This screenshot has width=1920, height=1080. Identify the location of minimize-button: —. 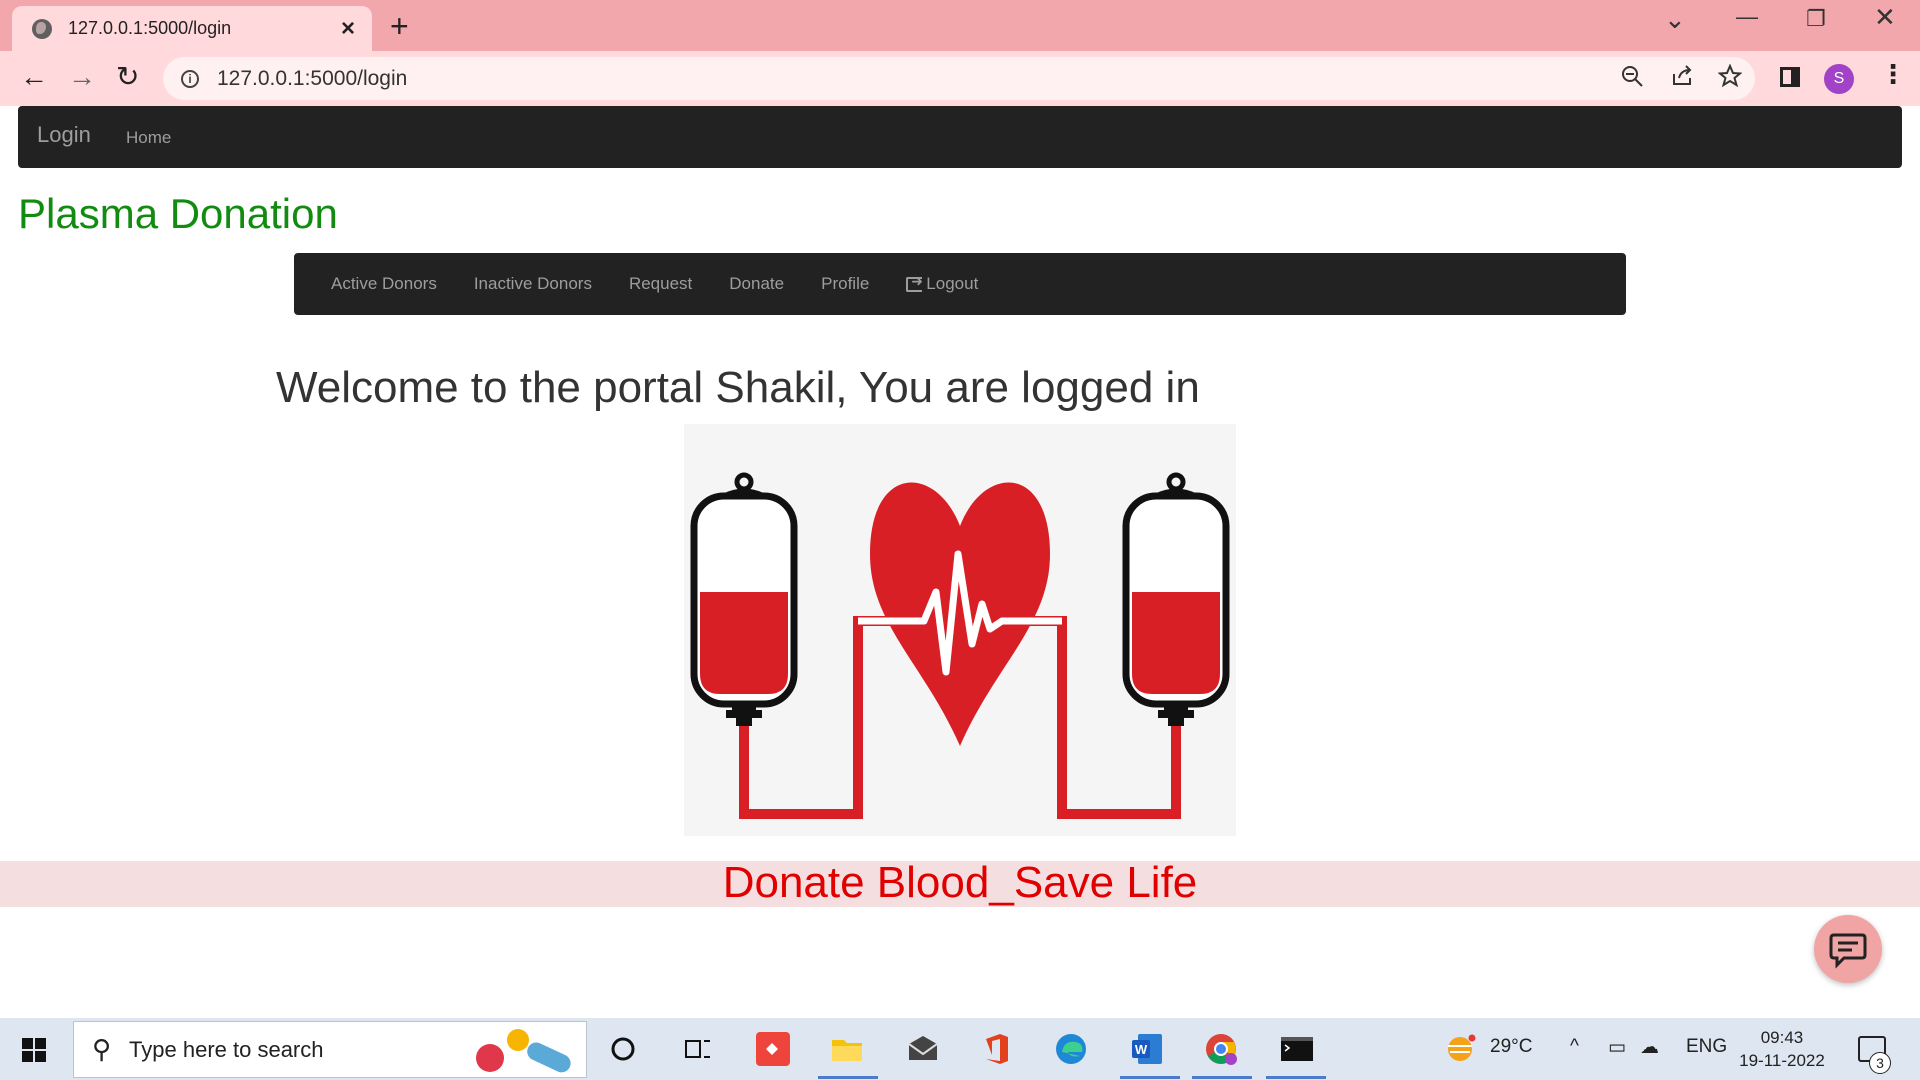
(1747, 17).